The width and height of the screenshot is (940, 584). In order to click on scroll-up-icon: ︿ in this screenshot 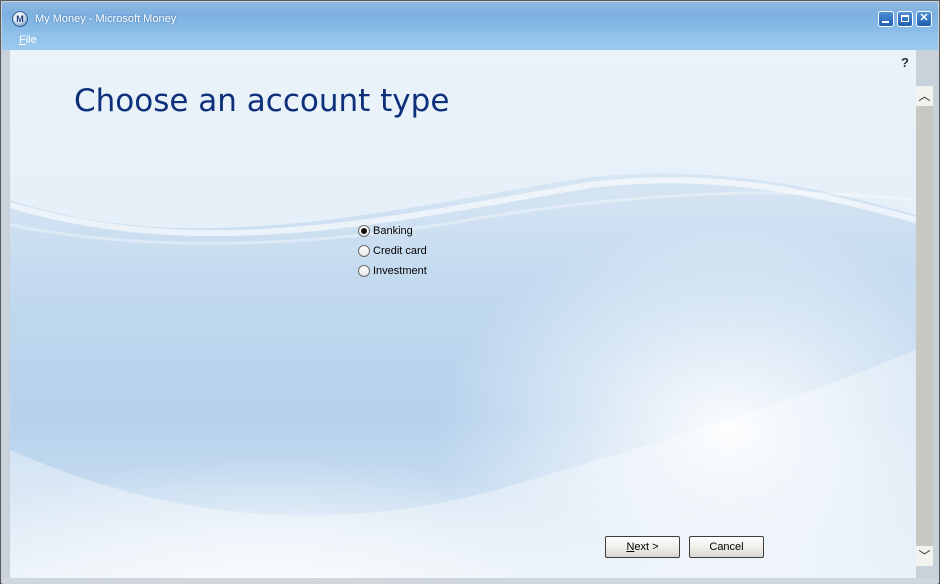, I will do `click(924, 96)`.